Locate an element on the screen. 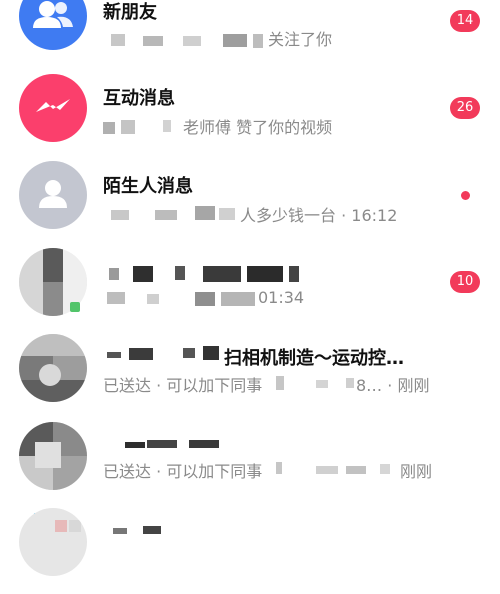  message-title: 陌生人消息 is located at coordinates (148, 186).